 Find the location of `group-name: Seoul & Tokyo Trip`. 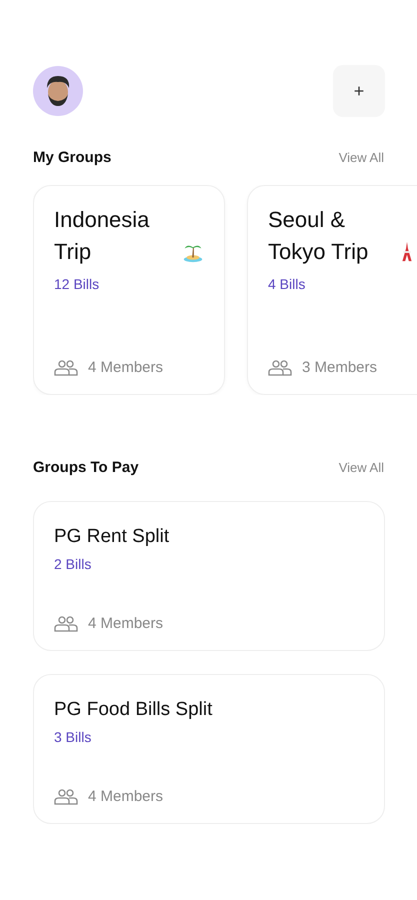

group-name: Seoul & Tokyo Trip is located at coordinates (319, 236).